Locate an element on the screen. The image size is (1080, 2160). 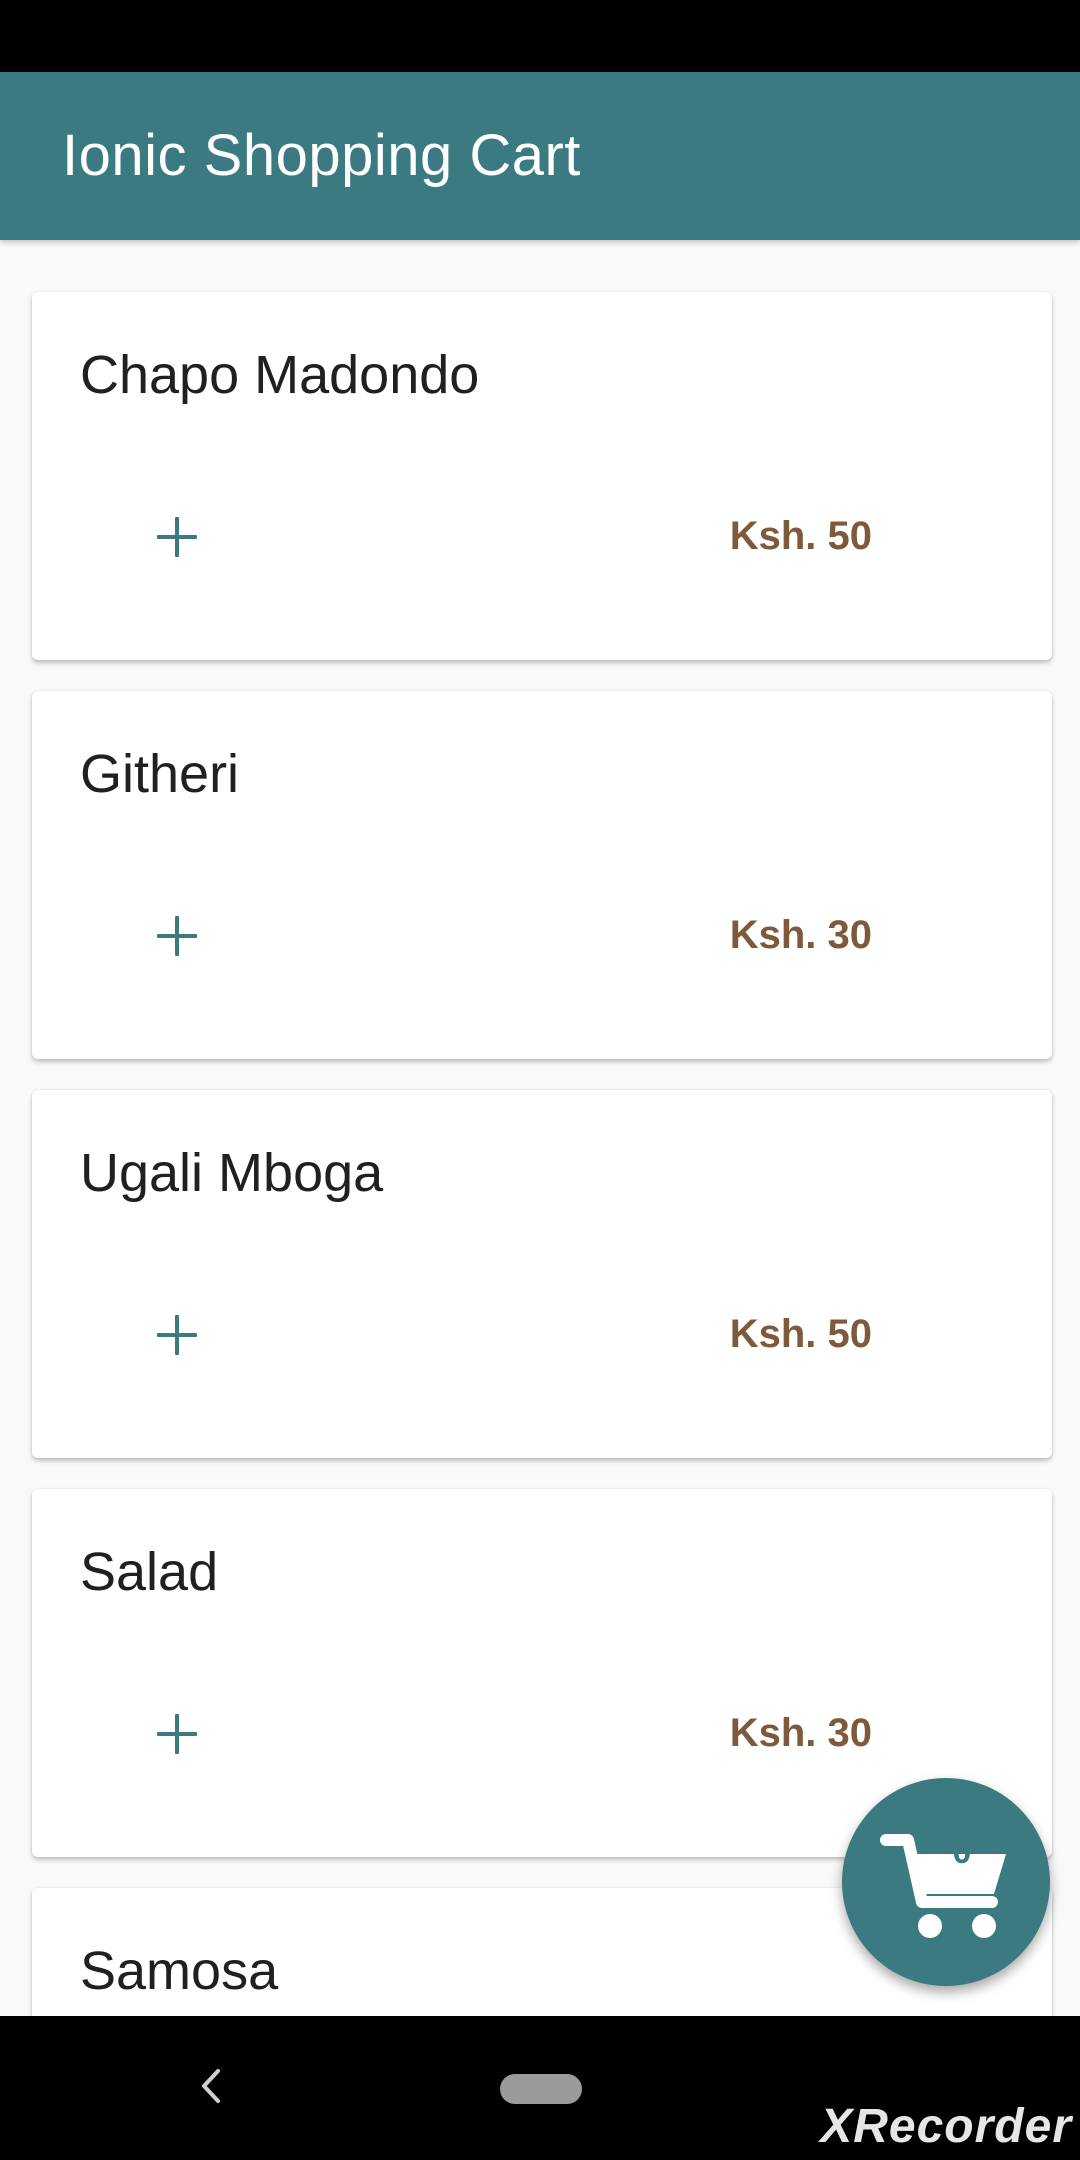
product-name: Salad is located at coordinates (149, 1572).